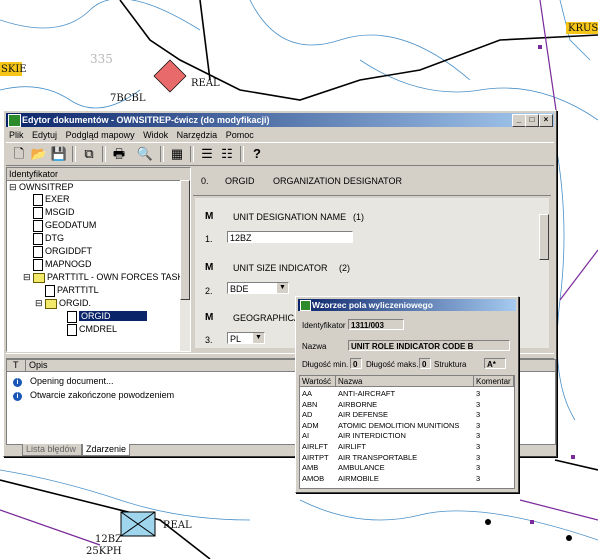  Describe the element at coordinates (103, 277) in the screenshot. I see `tree-item-parttitl-own-forces: ⊟ PARTTITL - OWN FORCES TASK` at that location.